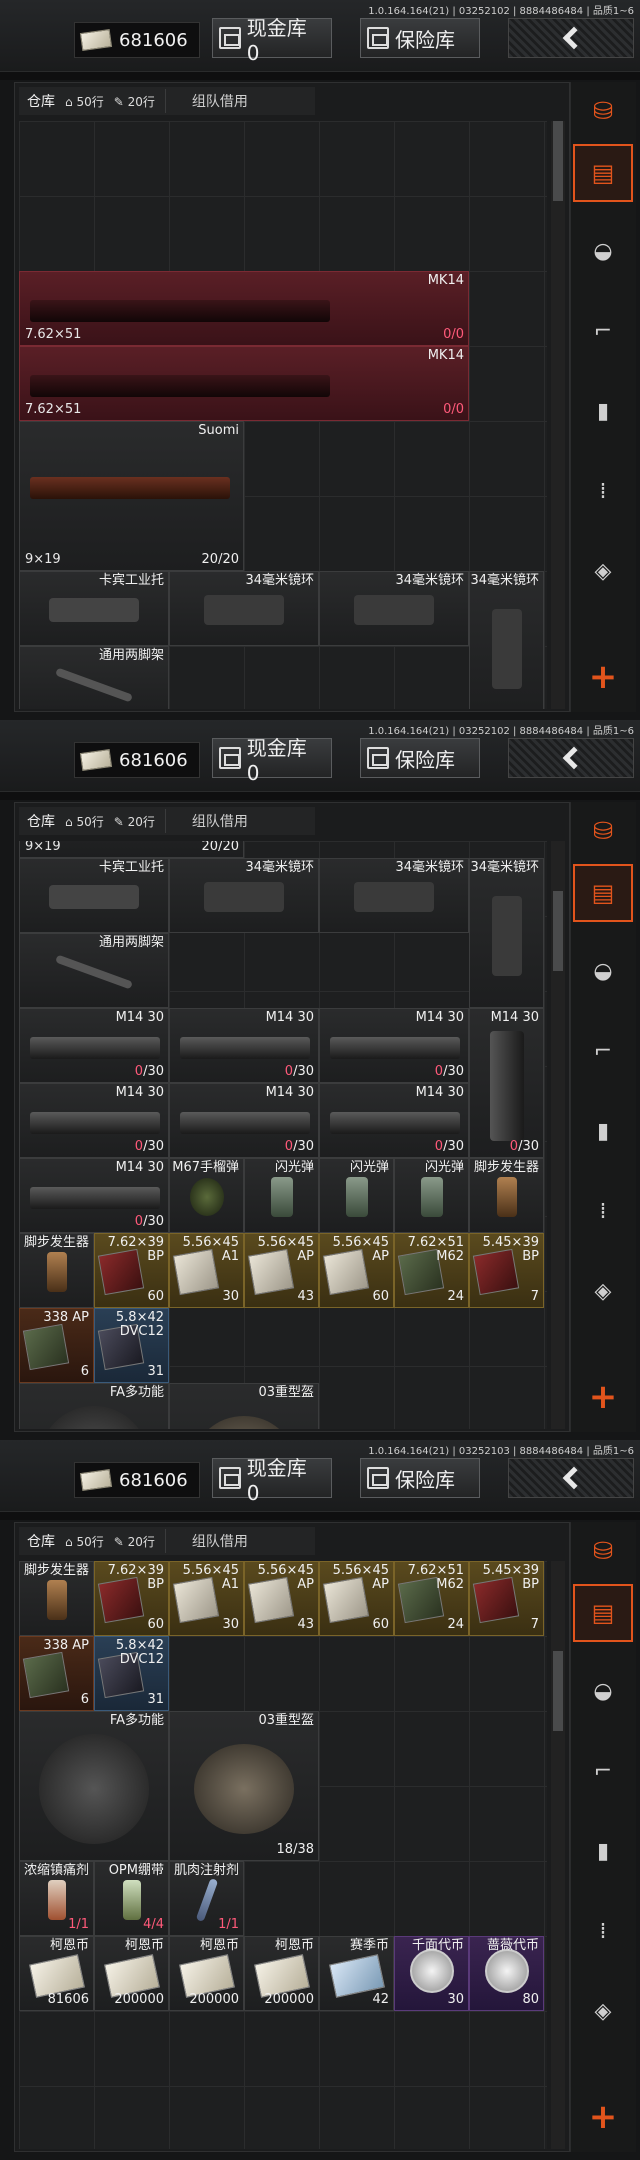 This screenshot has height=2160, width=640. Describe the element at coordinates (56, 1898) in the screenshot. I see `item-painkiller: 浓缩镇痛剂 1/1` at that location.